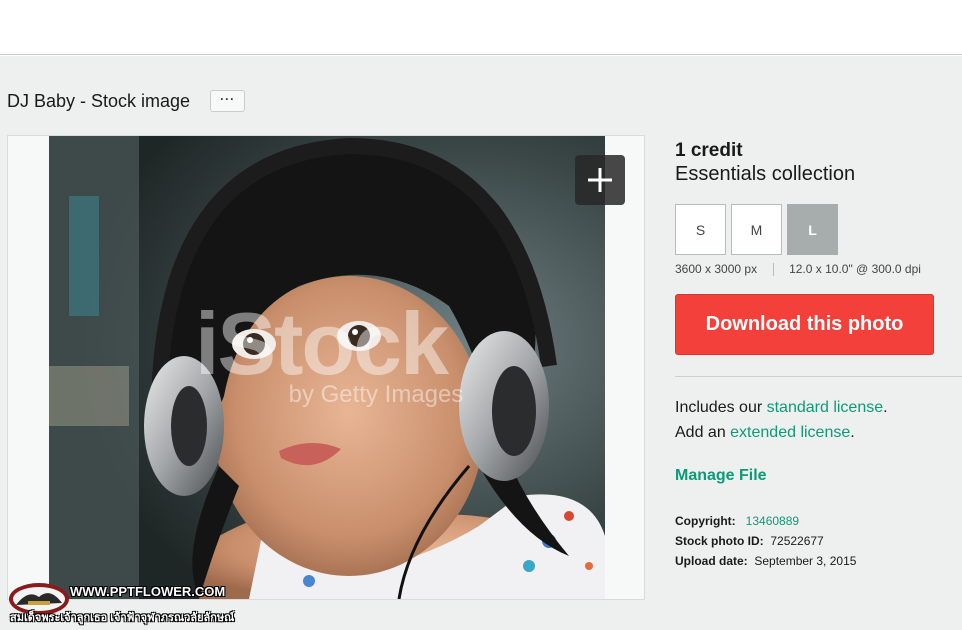 This screenshot has height=630, width=962. What do you see at coordinates (818, 376) in the screenshot?
I see `sidebar-divider` at bounding box center [818, 376].